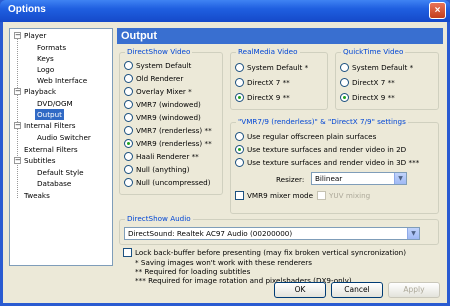  I want to click on tree-item-internal-filters: Internal Filters, so click(50, 125).